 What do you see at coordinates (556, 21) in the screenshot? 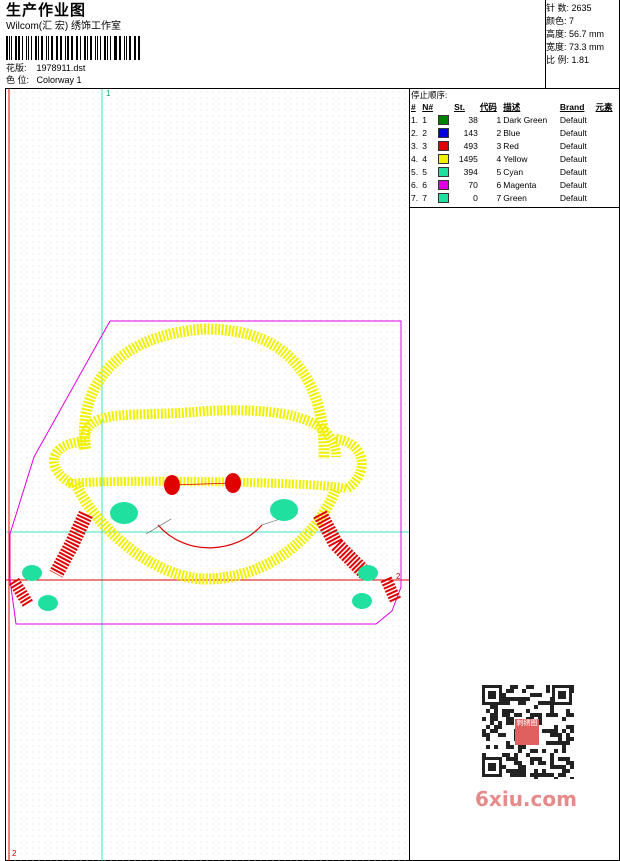
I see `color-count-label: 颜色:` at bounding box center [556, 21].